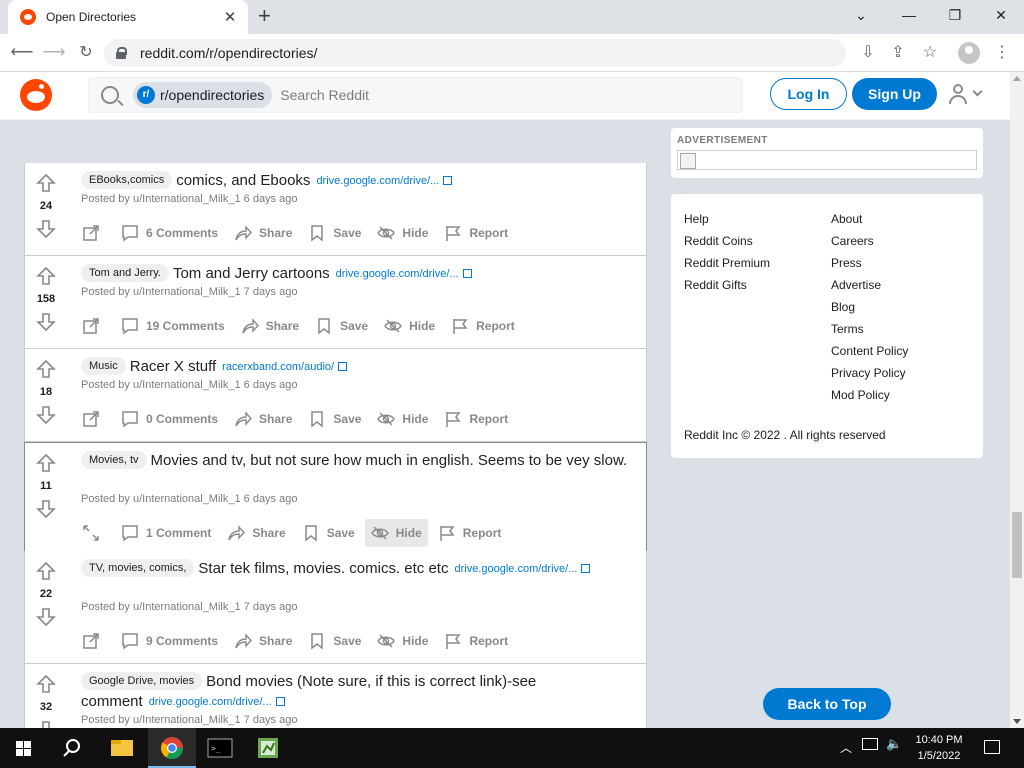  I want to click on search-input: r/ r/opendirectories Search Reddit, so click(415, 95).